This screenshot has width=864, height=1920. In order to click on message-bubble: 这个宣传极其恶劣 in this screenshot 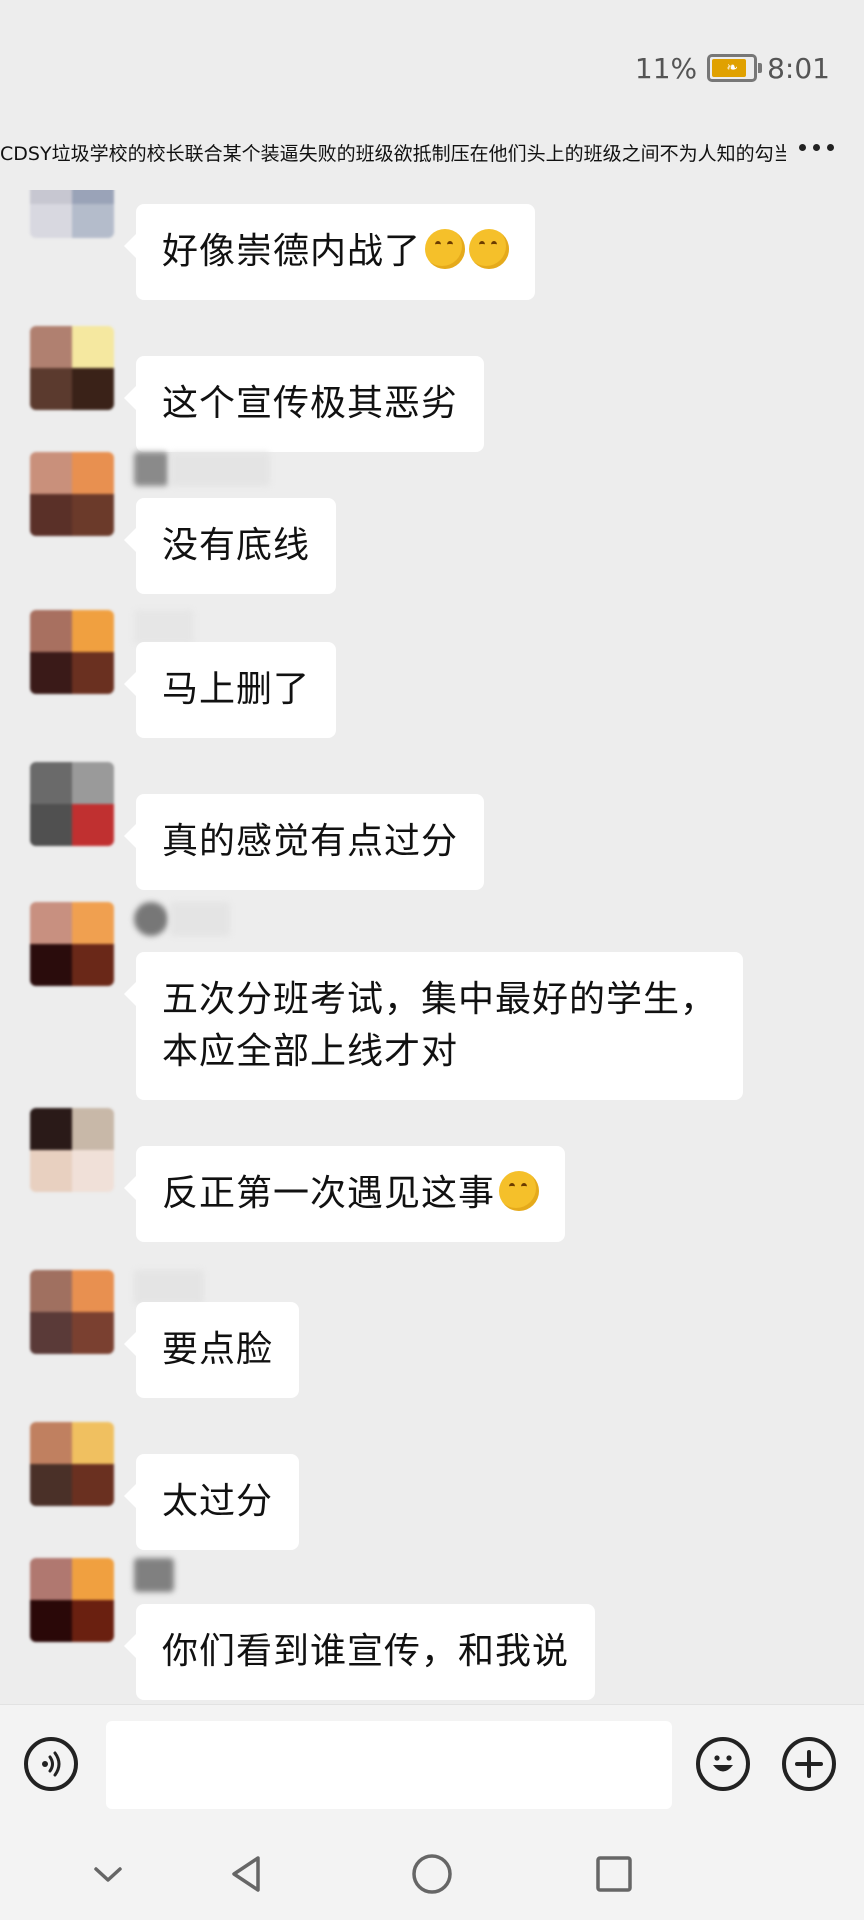, I will do `click(304, 404)`.